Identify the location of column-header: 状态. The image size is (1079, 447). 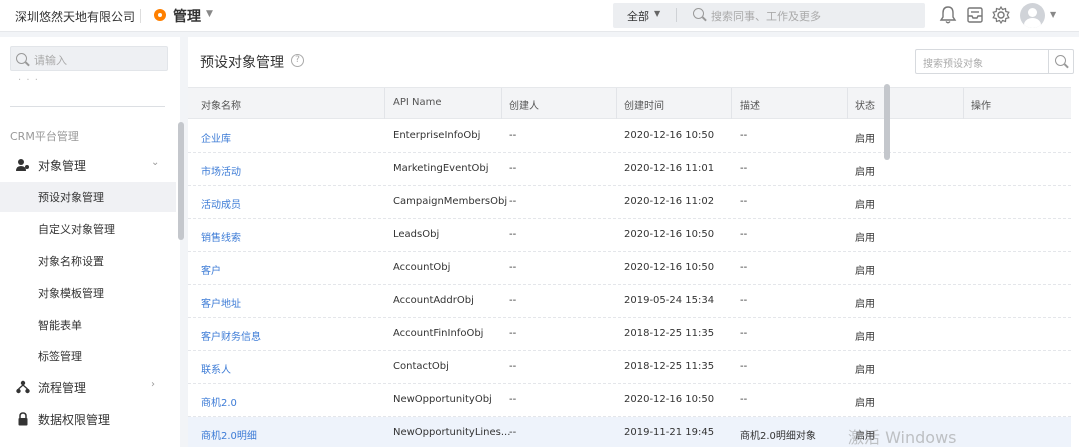
(865, 106).